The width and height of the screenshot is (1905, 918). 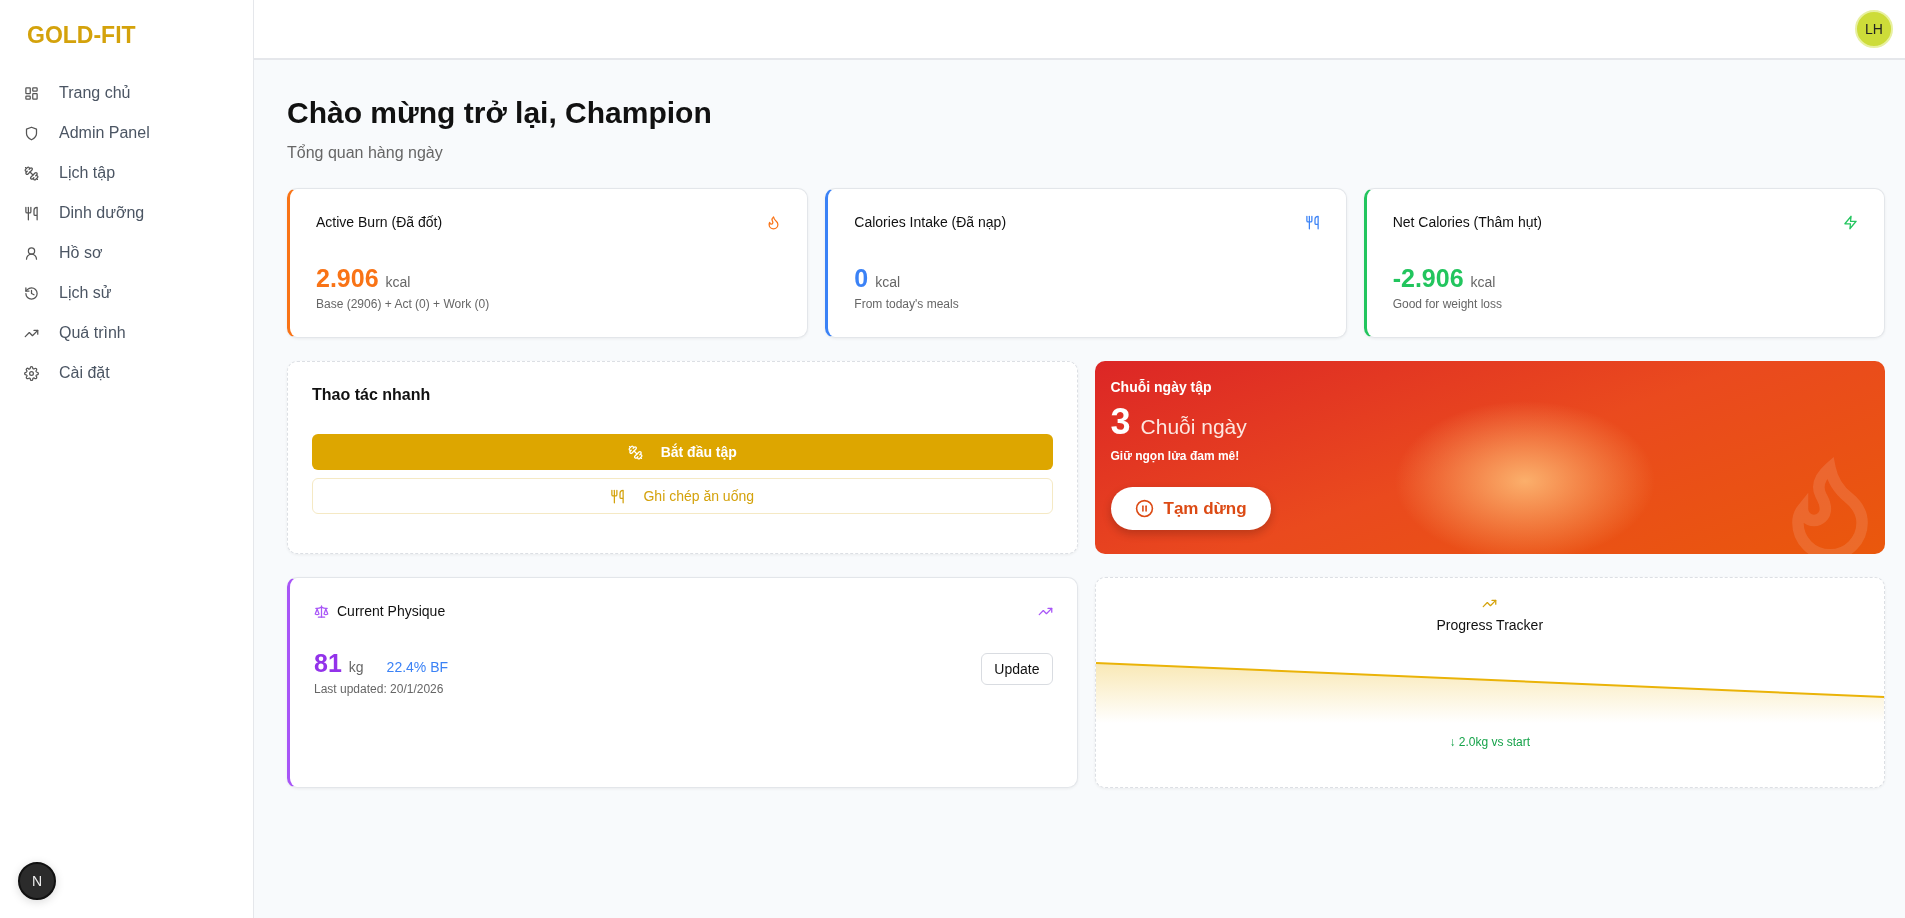 What do you see at coordinates (31, 93) in the screenshot?
I see `grid-icon` at bounding box center [31, 93].